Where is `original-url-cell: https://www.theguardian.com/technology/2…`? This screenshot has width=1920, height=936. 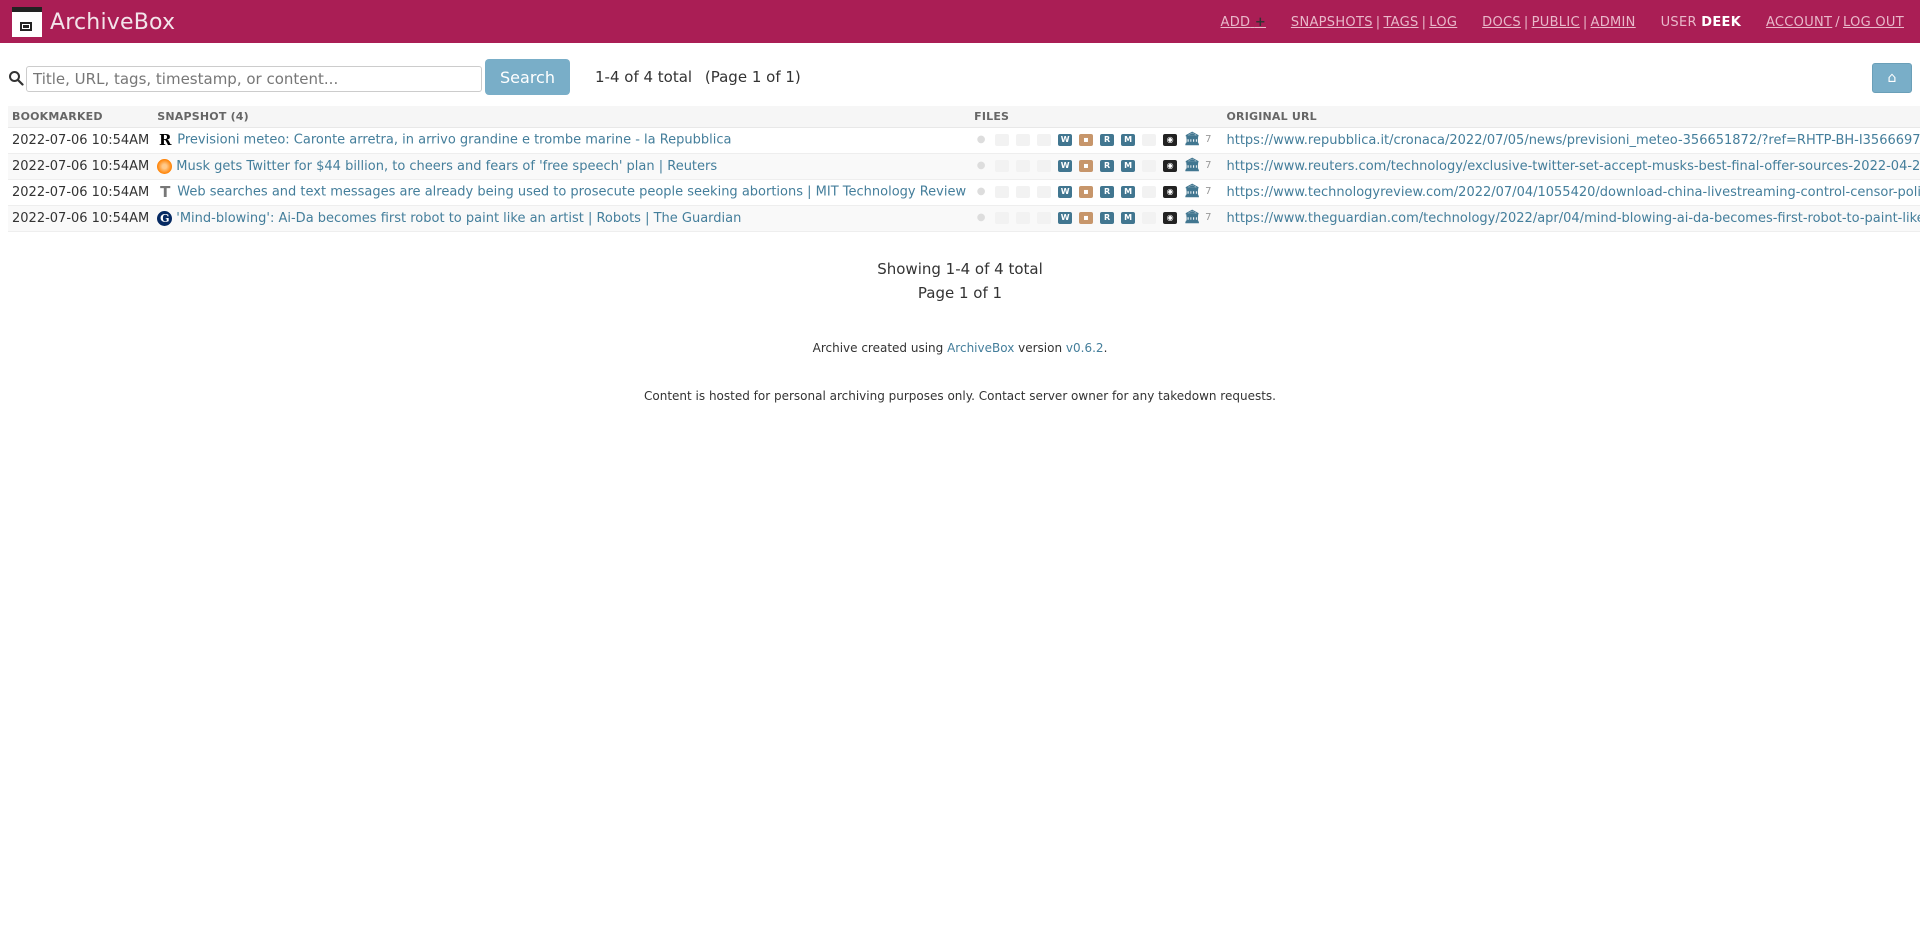 original-url-cell: https://www.theguardian.com/technology/2… is located at coordinates (1571, 218).